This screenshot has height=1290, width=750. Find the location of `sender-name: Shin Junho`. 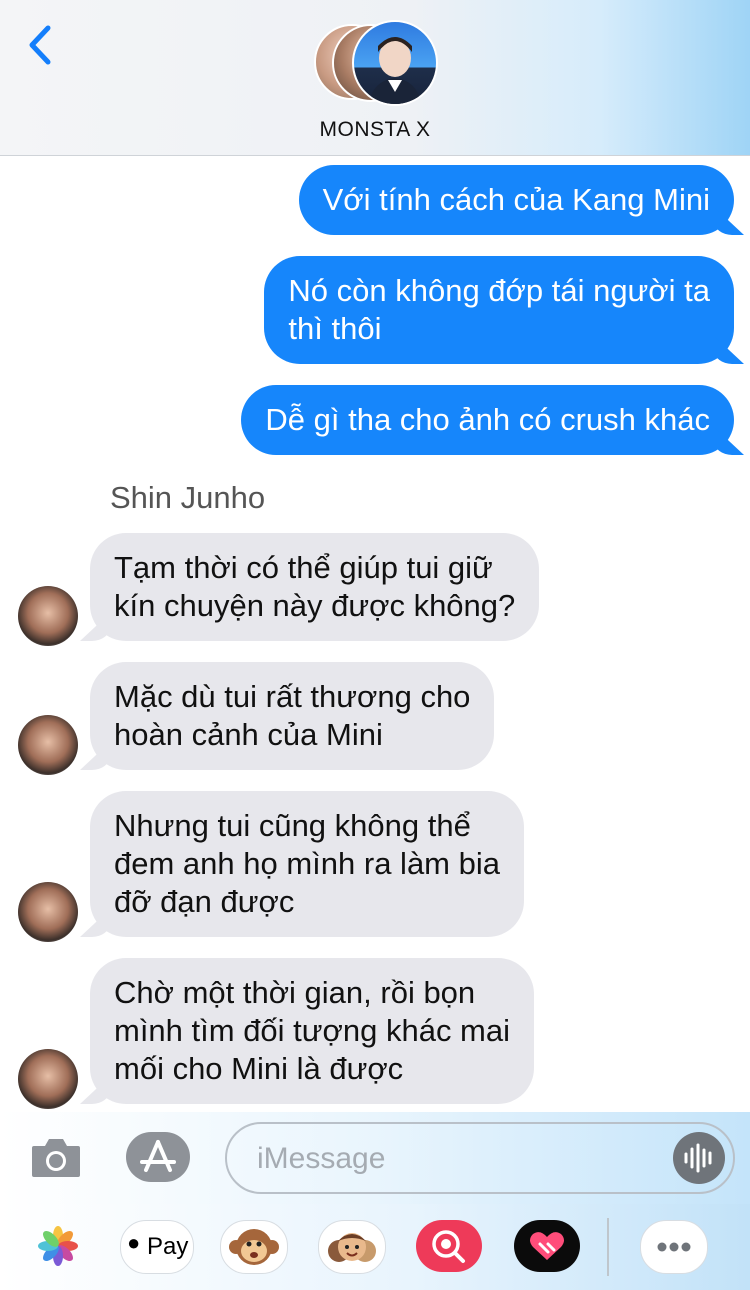

sender-name: Shin Junho is located at coordinates (188, 497).